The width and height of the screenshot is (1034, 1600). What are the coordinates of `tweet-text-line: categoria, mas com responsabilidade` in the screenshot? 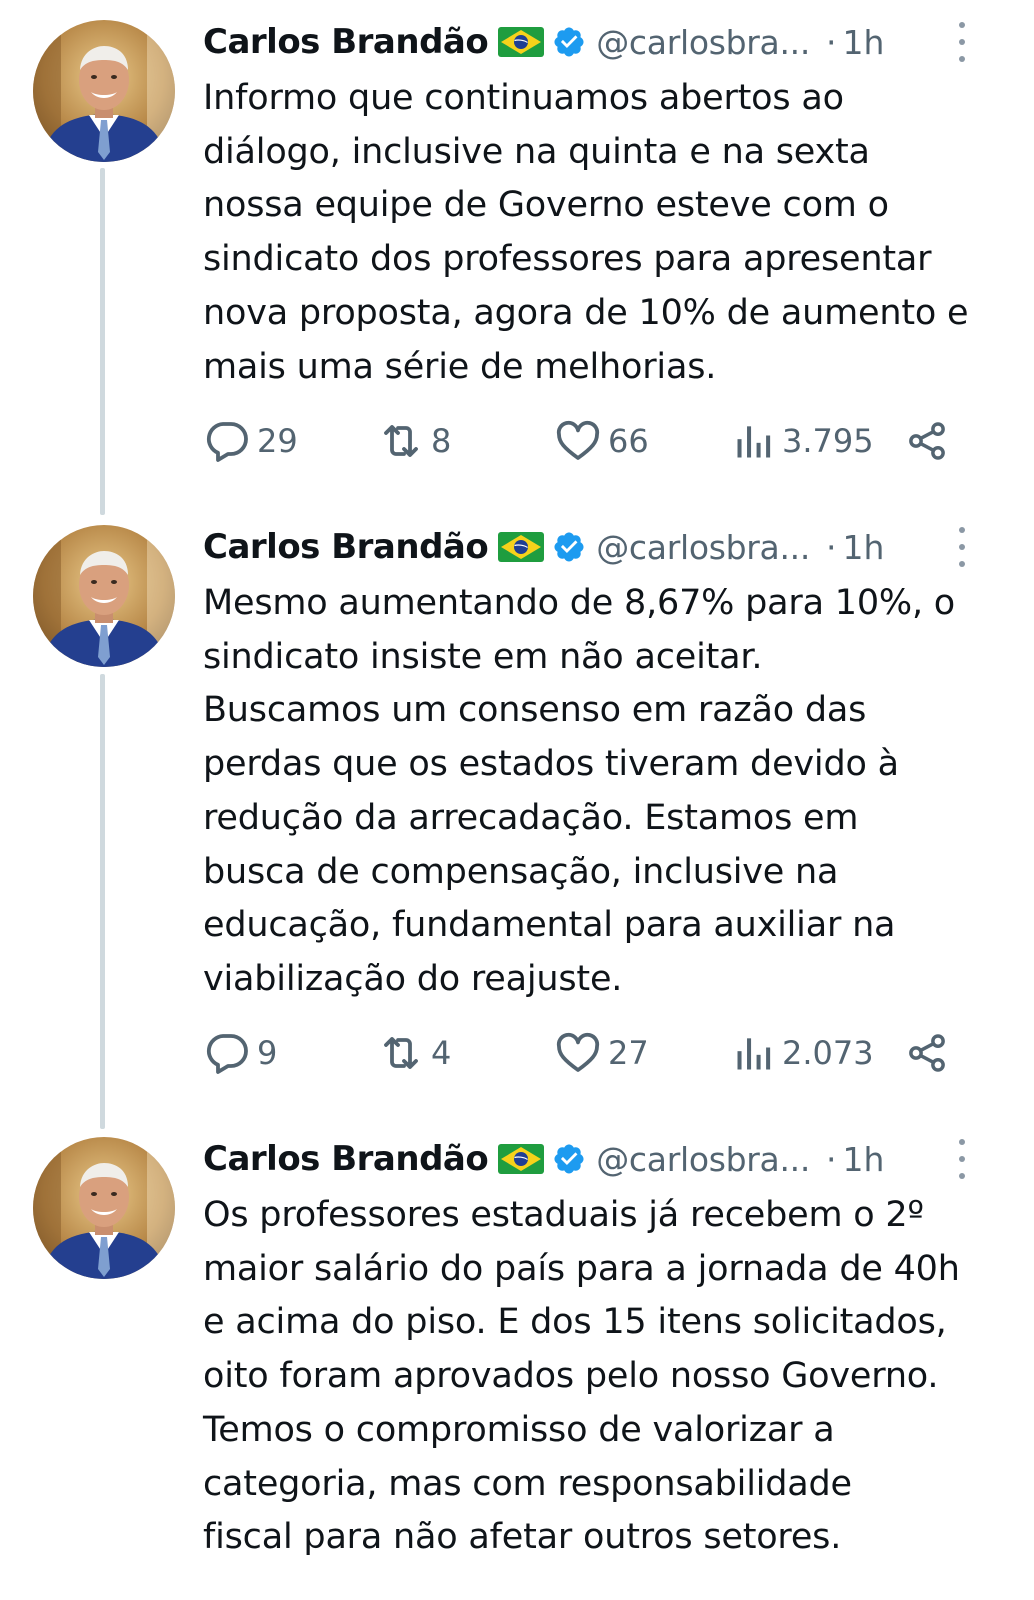 It's located at (527, 1483).